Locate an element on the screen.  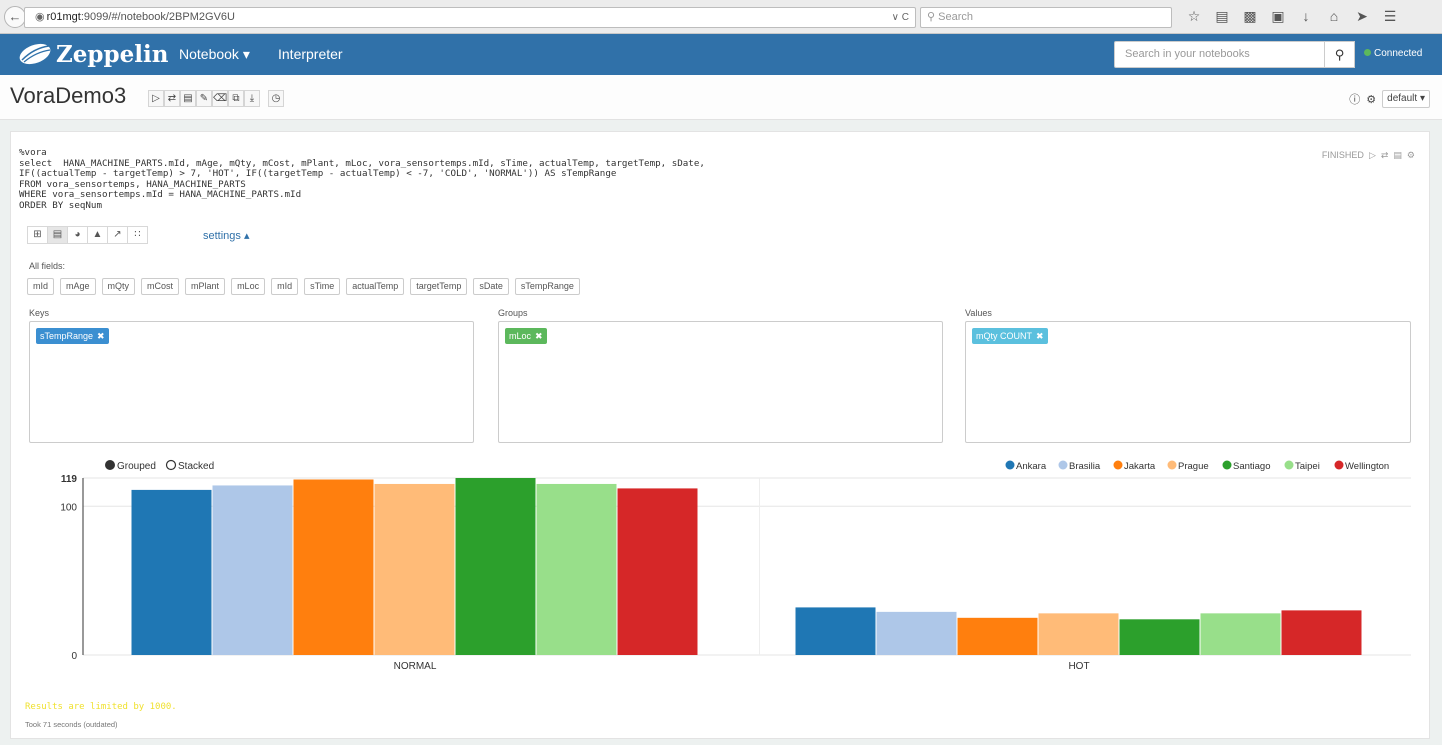
notebook-toolbar: ▷ ⇄ ▤ ✎ ⌫ ⧉ ⤓ ◷ is located at coordinates (216, 98).